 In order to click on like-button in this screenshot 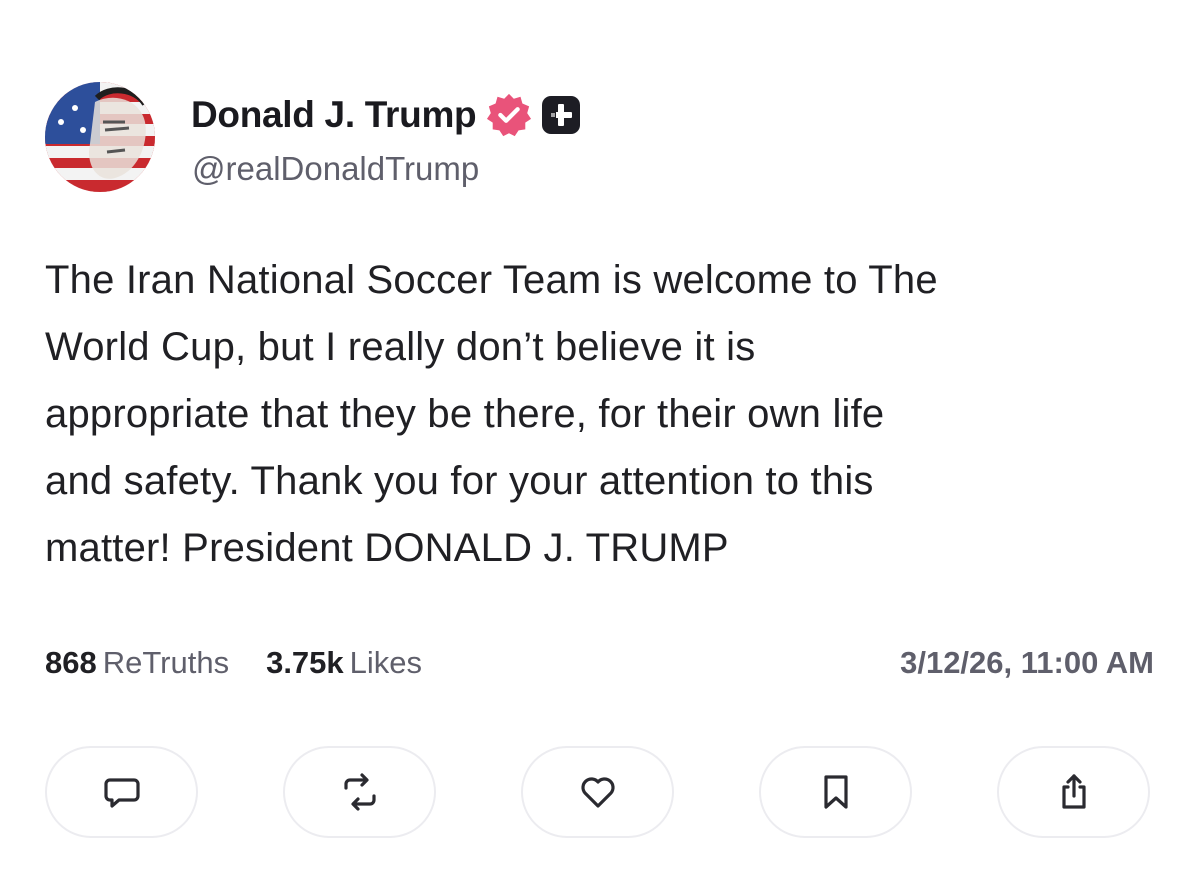, I will do `click(597, 792)`.